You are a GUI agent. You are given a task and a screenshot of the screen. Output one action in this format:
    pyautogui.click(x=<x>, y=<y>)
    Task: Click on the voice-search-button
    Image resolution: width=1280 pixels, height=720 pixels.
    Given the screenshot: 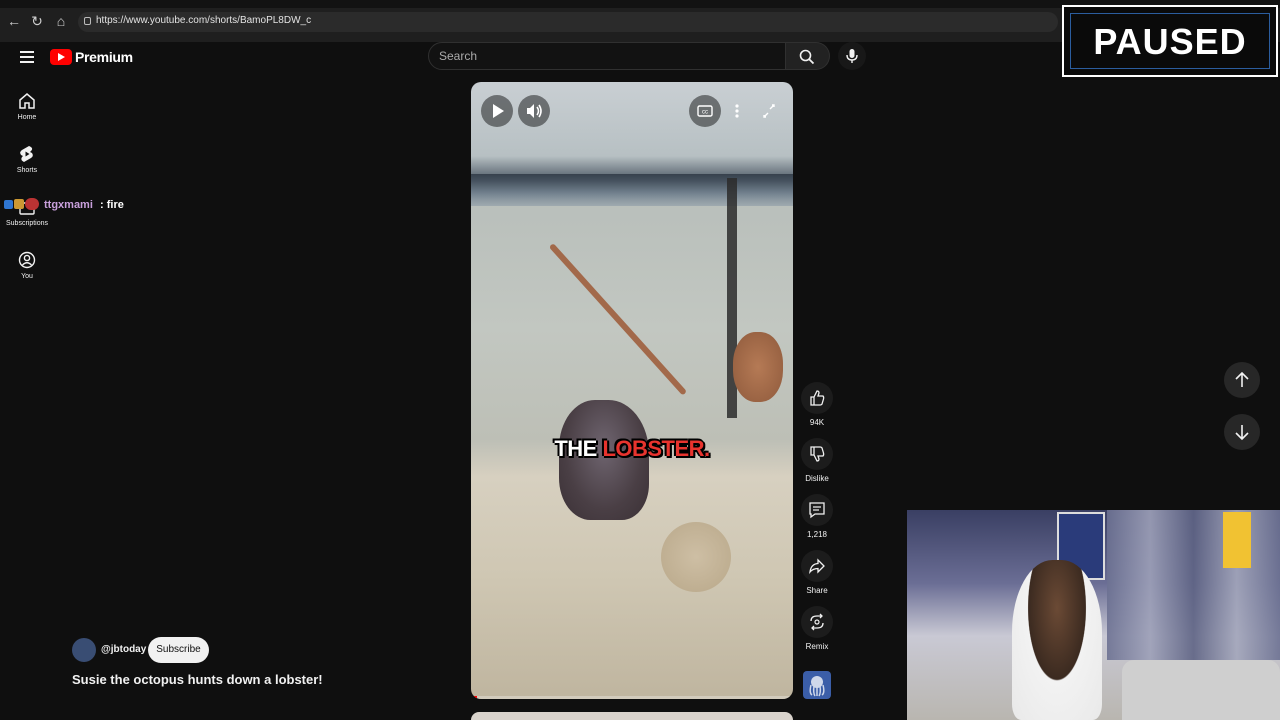 What is the action you would take?
    pyautogui.click(x=852, y=56)
    